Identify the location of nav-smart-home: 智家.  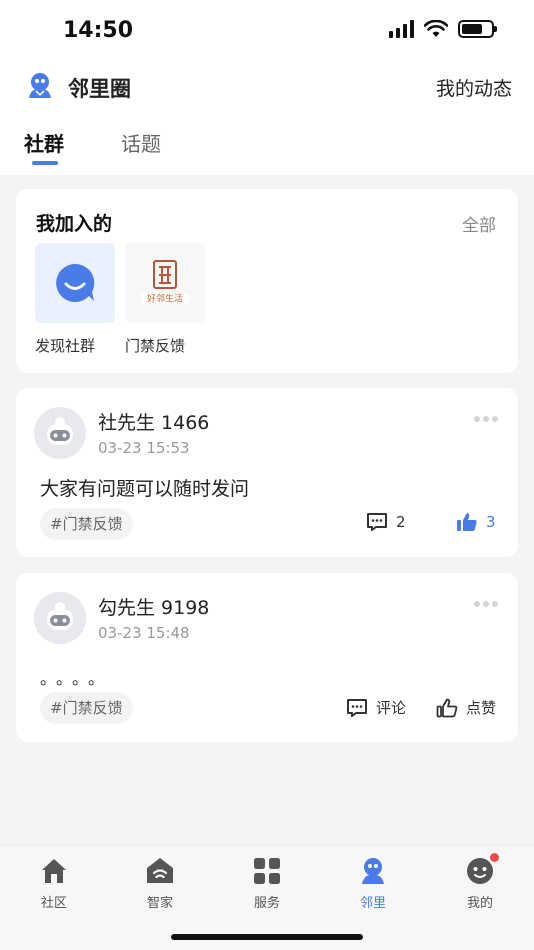
(160, 883).